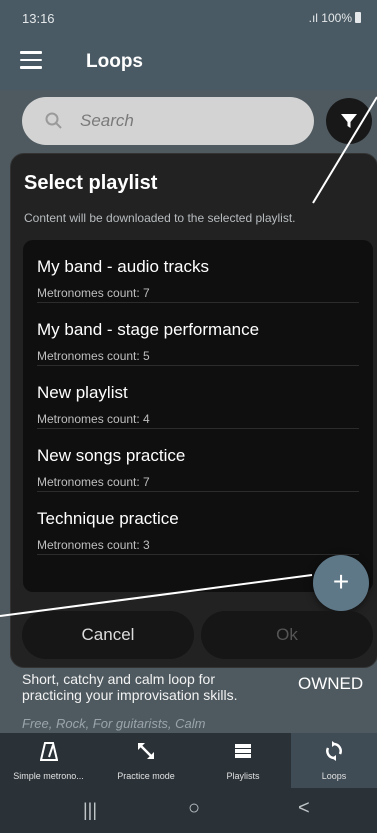  Describe the element at coordinates (243, 776) in the screenshot. I see `nav-label: Playlists` at that location.